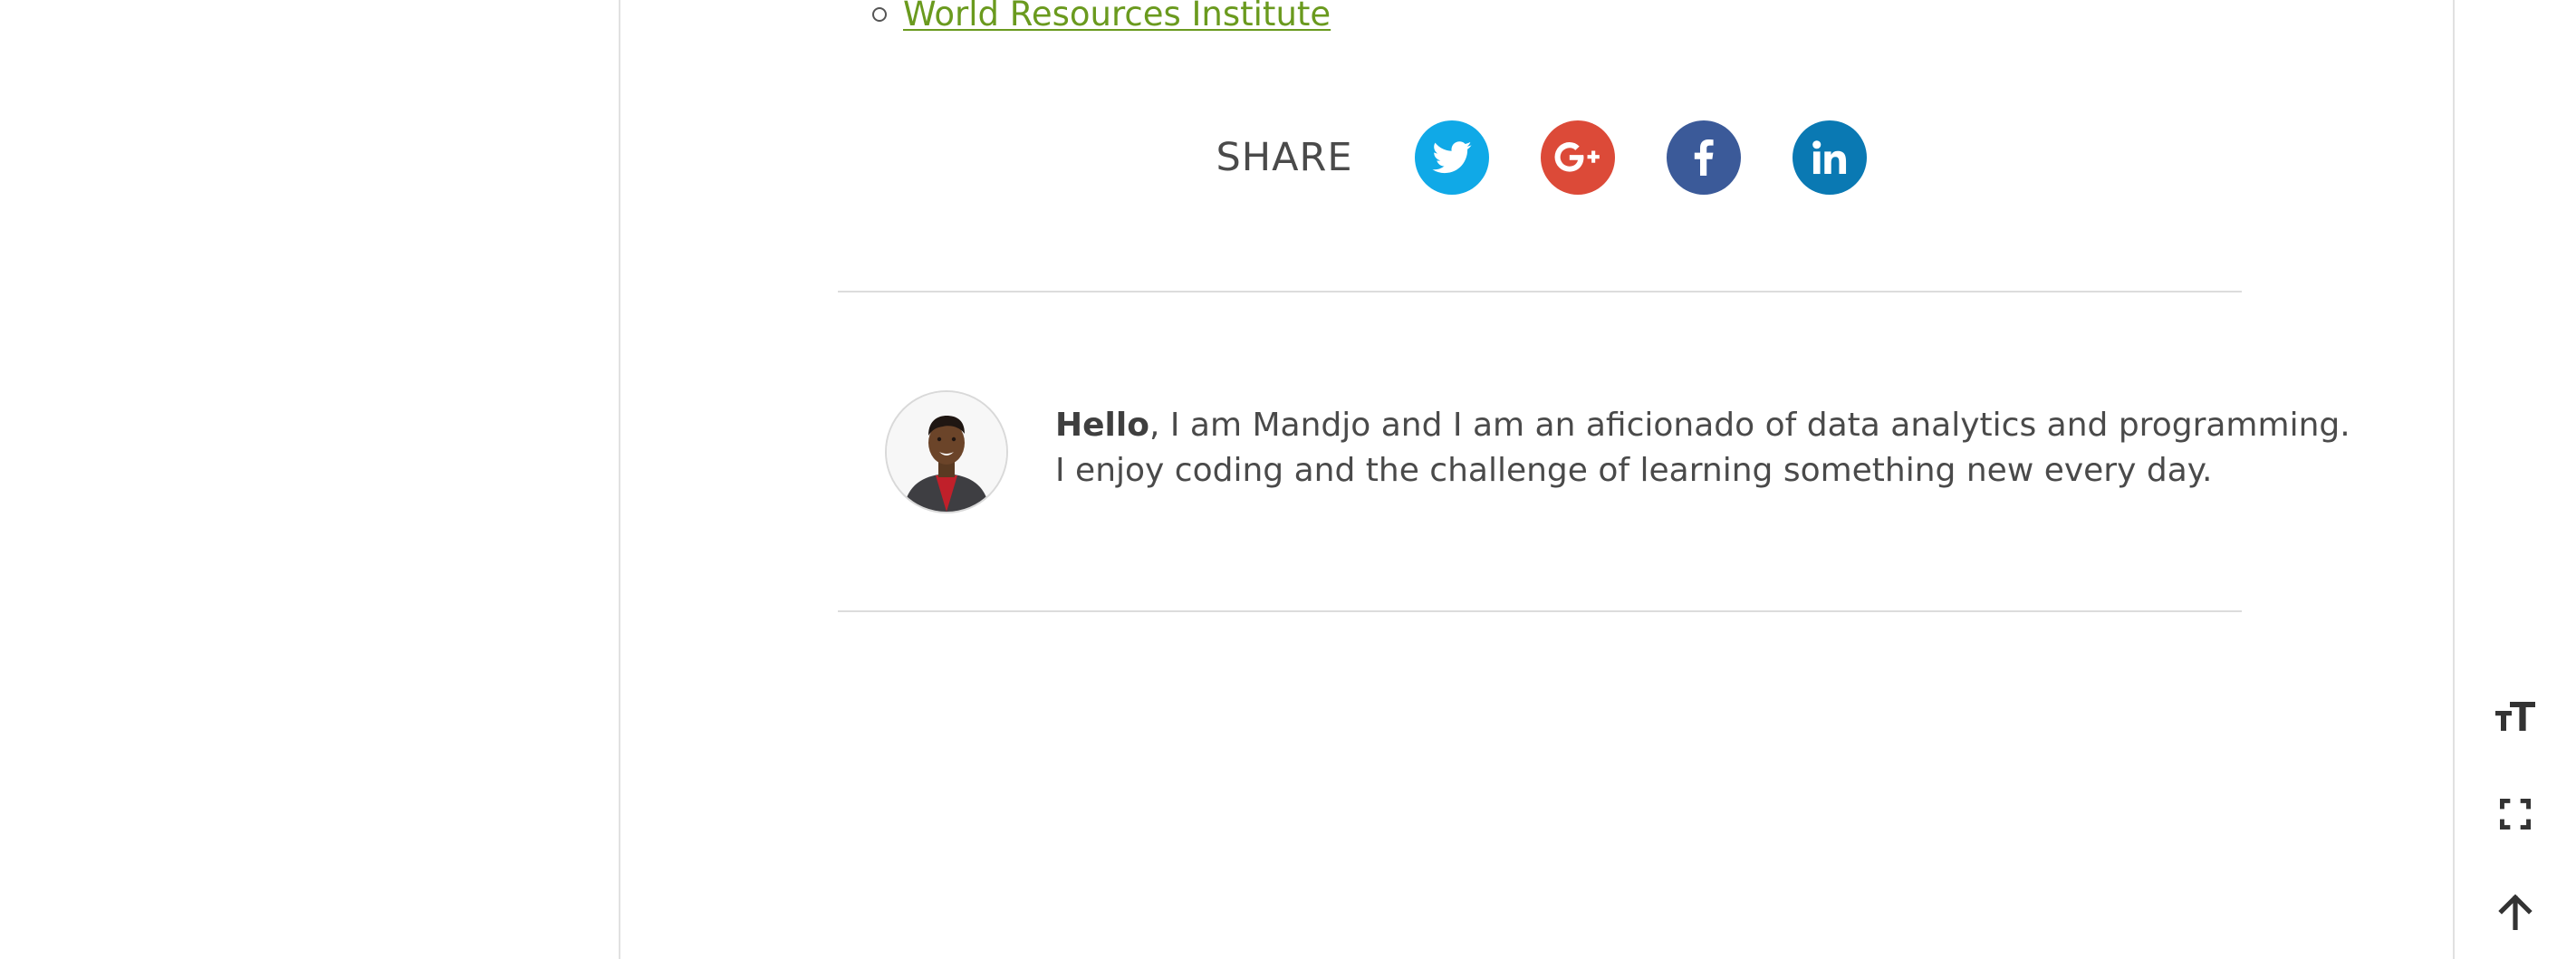 The height and width of the screenshot is (959, 2576). I want to click on linkedin-icon, so click(1829, 157).